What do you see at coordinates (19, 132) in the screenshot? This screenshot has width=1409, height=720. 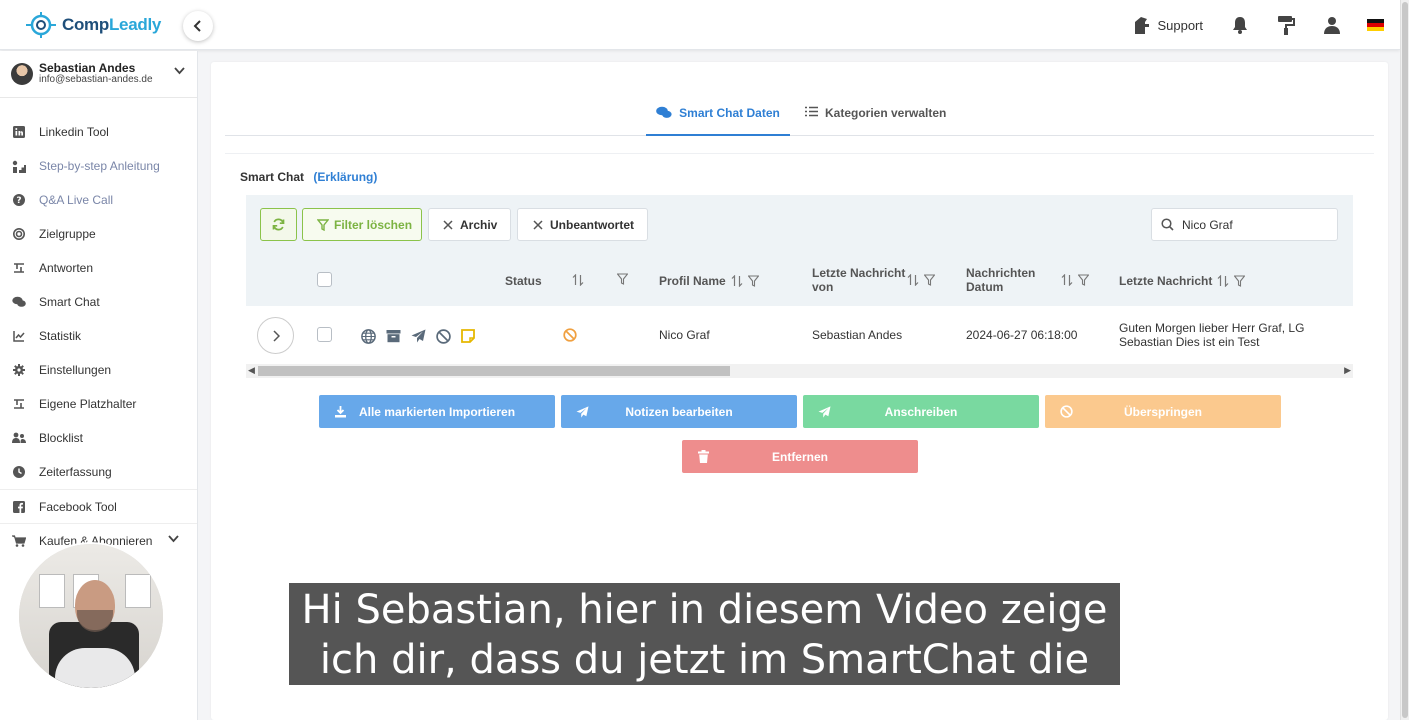 I see `linkedin-icon` at bounding box center [19, 132].